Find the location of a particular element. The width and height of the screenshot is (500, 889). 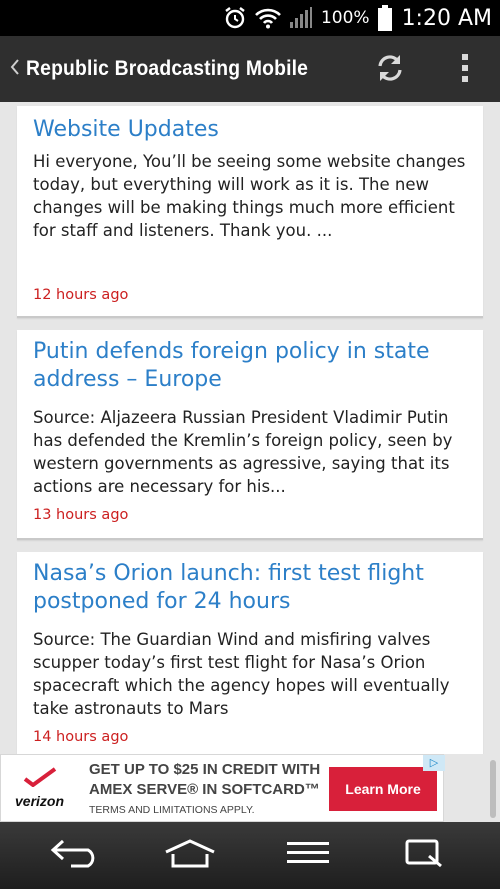

refresh-button is located at coordinates (390, 70).